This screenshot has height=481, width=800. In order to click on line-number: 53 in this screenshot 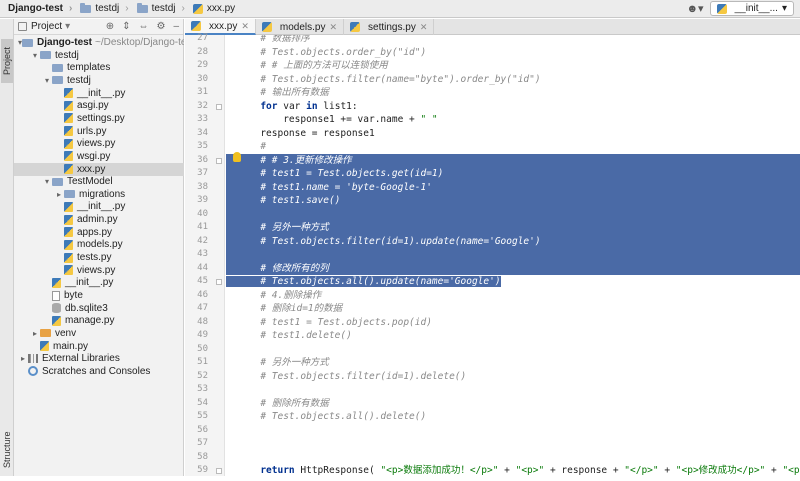, I will do `click(202, 389)`.